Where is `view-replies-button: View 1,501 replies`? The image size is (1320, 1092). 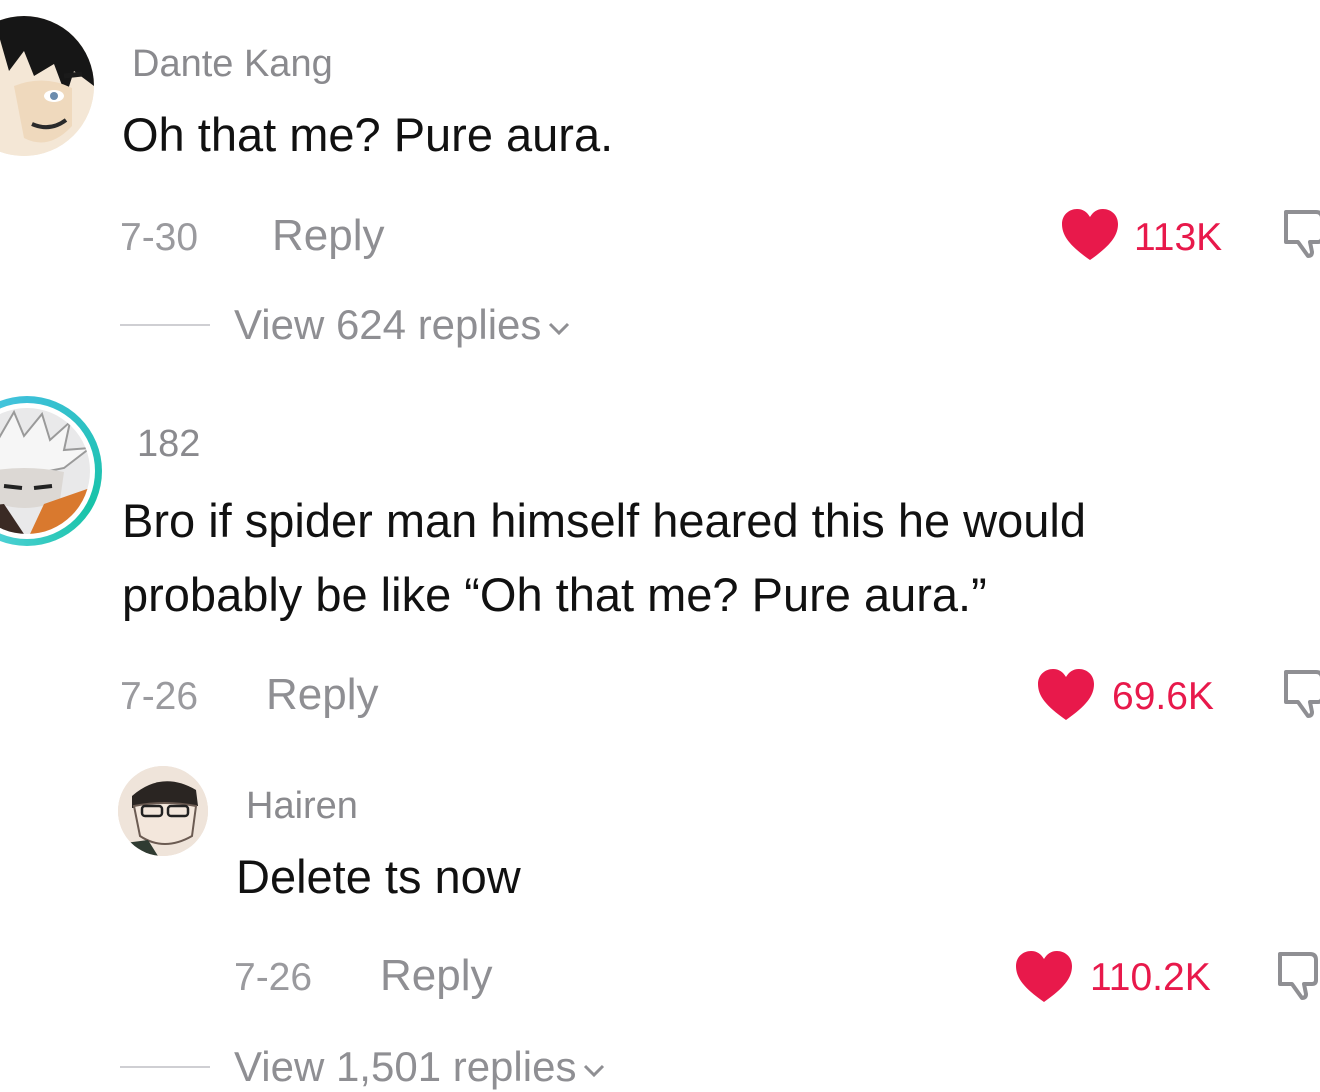 view-replies-button: View 1,501 replies is located at coordinates (420, 1067).